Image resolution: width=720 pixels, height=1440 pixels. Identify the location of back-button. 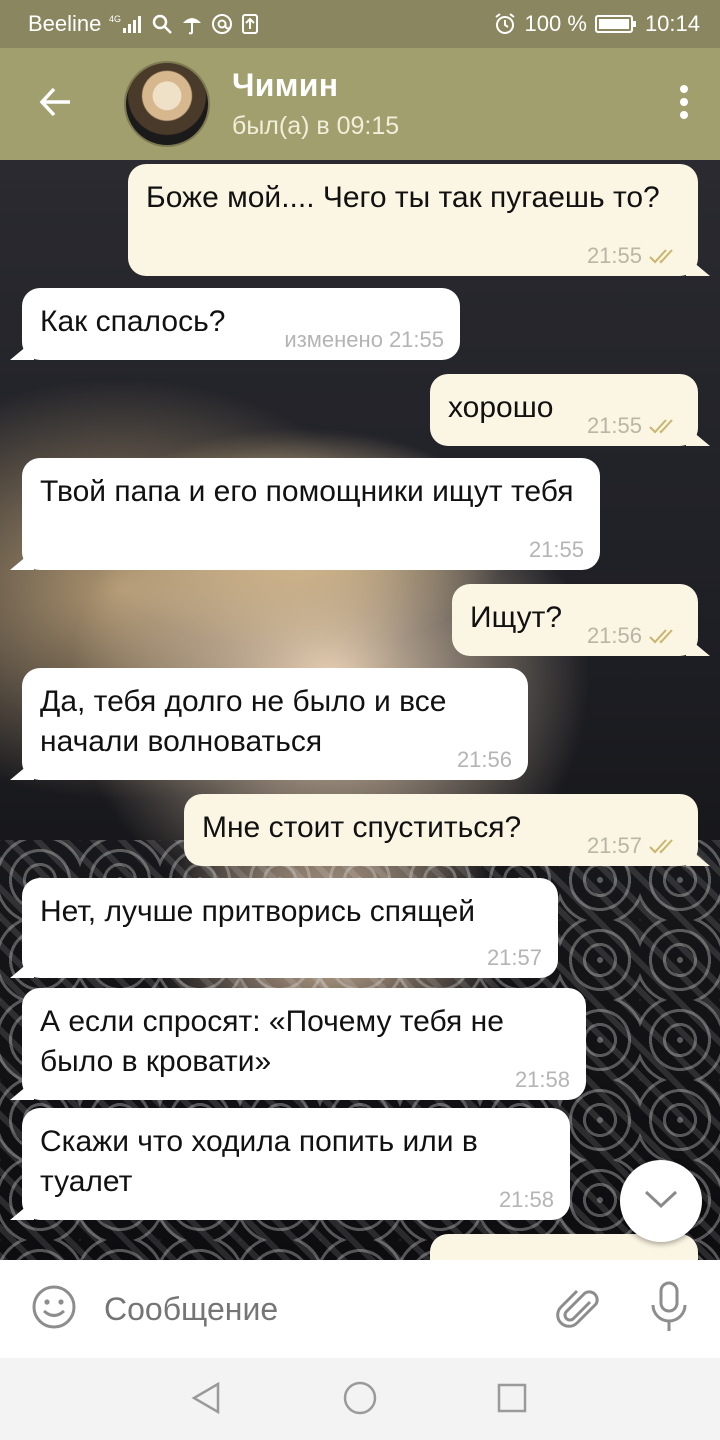
(56, 104).